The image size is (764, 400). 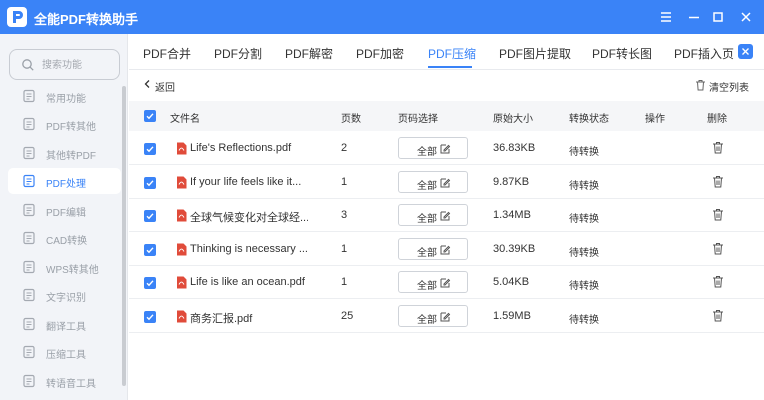 I want to click on pdf-export-icon, so click(x=29, y=124).